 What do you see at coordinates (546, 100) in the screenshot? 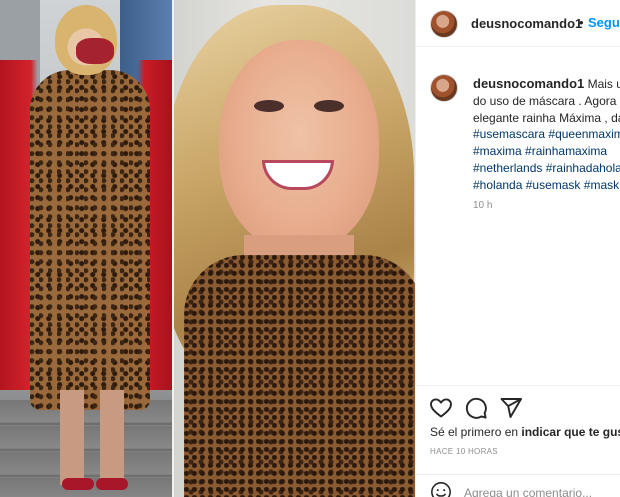
I see `caption-text-line-2: do uso de máscara . Agora v` at bounding box center [546, 100].